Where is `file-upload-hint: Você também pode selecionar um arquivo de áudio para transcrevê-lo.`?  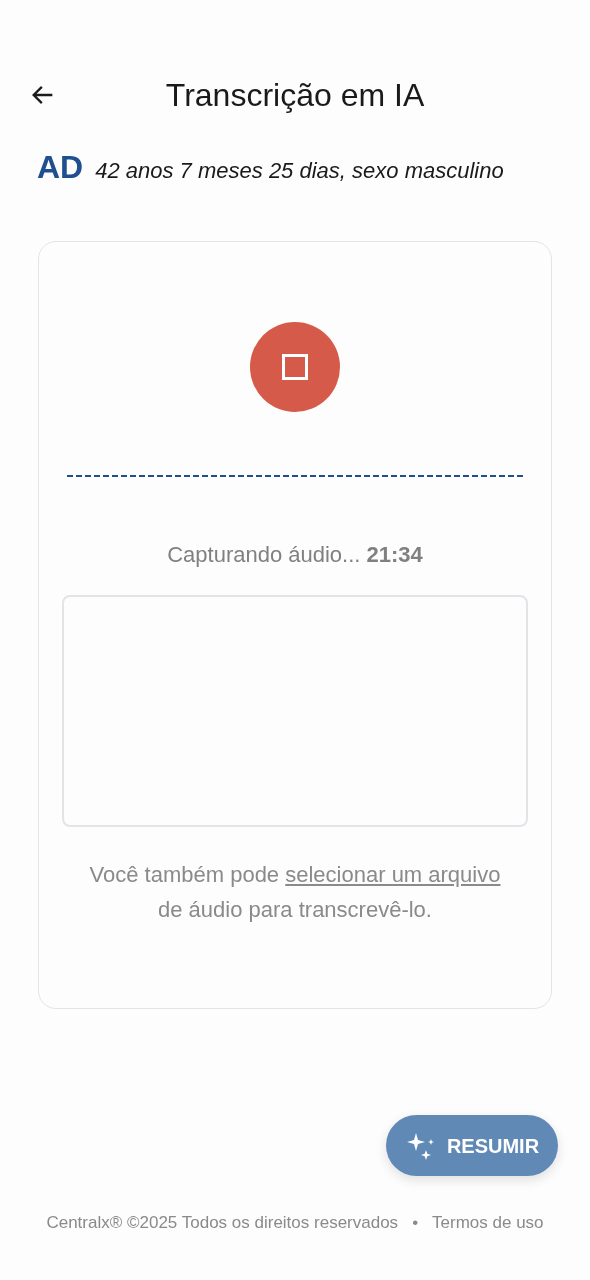
file-upload-hint: Você também pode selecionar um arquivo de áudio para transcrevê-lo. is located at coordinates (295, 892).